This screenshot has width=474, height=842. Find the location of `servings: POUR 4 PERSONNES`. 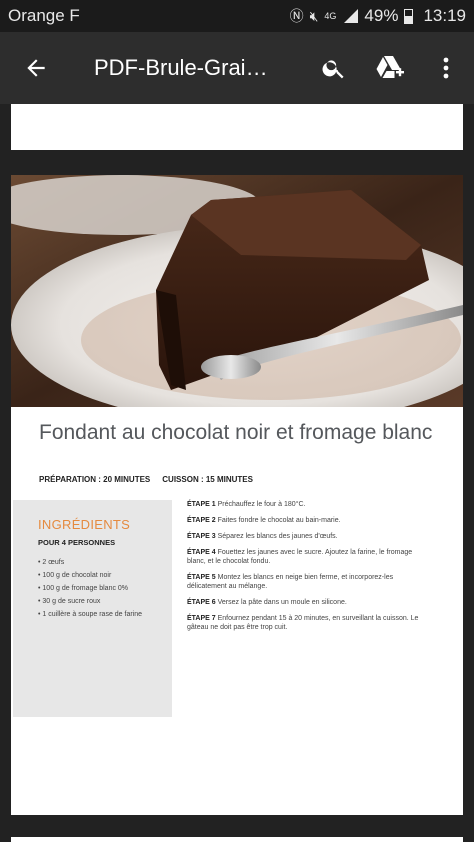

servings: POUR 4 PERSONNES is located at coordinates (77, 542).